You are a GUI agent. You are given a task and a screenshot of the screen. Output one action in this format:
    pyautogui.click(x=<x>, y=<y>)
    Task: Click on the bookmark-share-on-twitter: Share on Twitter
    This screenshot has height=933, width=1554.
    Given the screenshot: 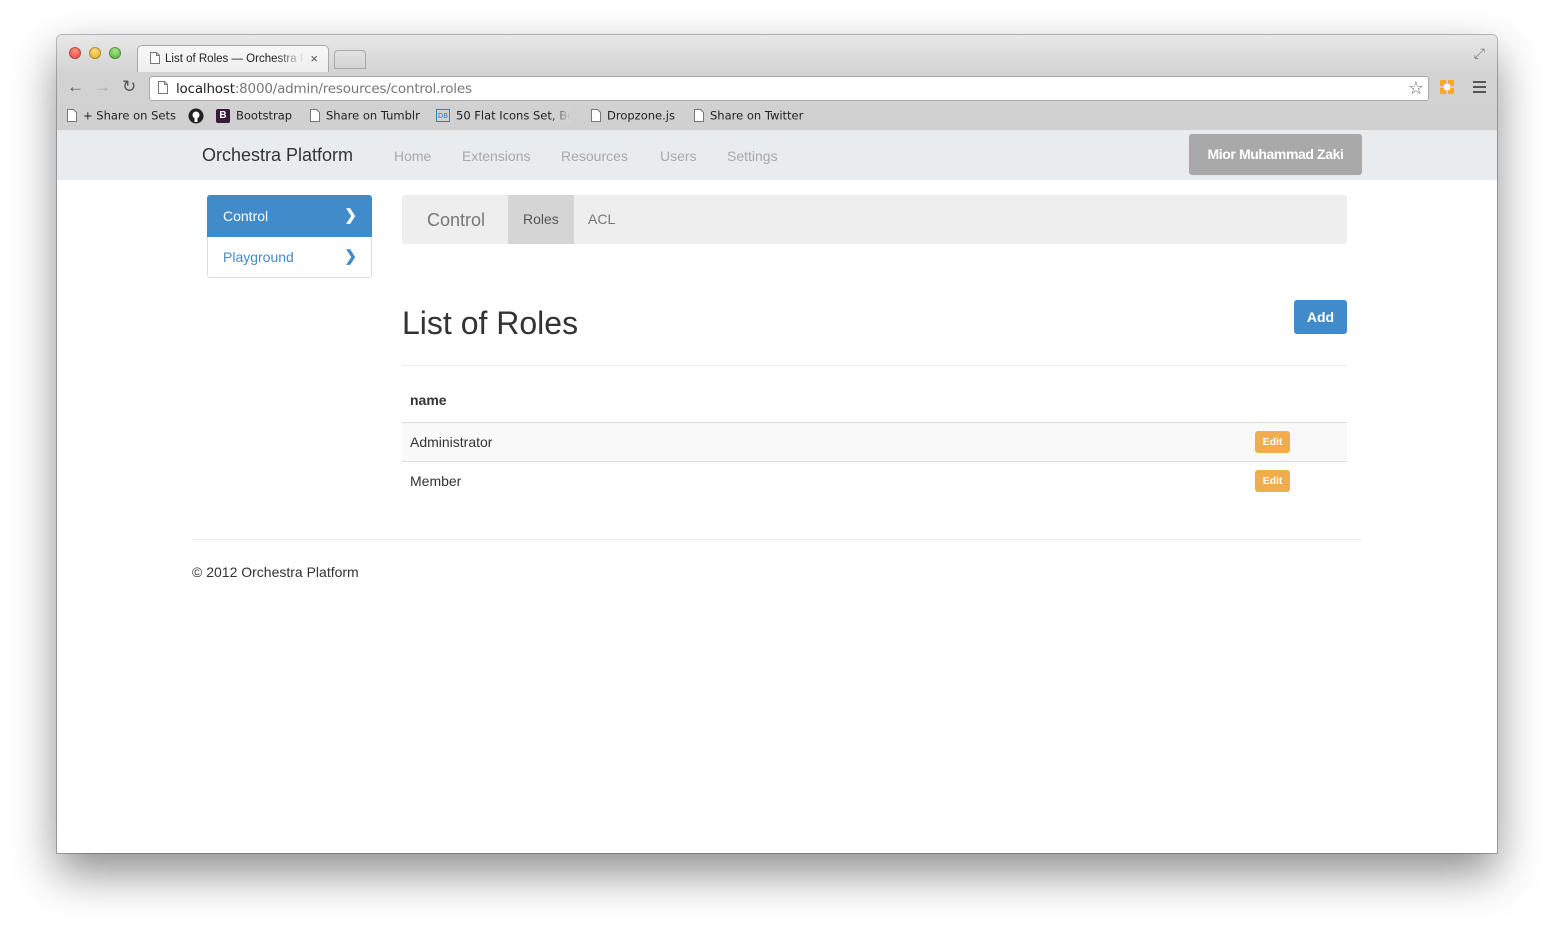 What is the action you would take?
    pyautogui.click(x=748, y=117)
    